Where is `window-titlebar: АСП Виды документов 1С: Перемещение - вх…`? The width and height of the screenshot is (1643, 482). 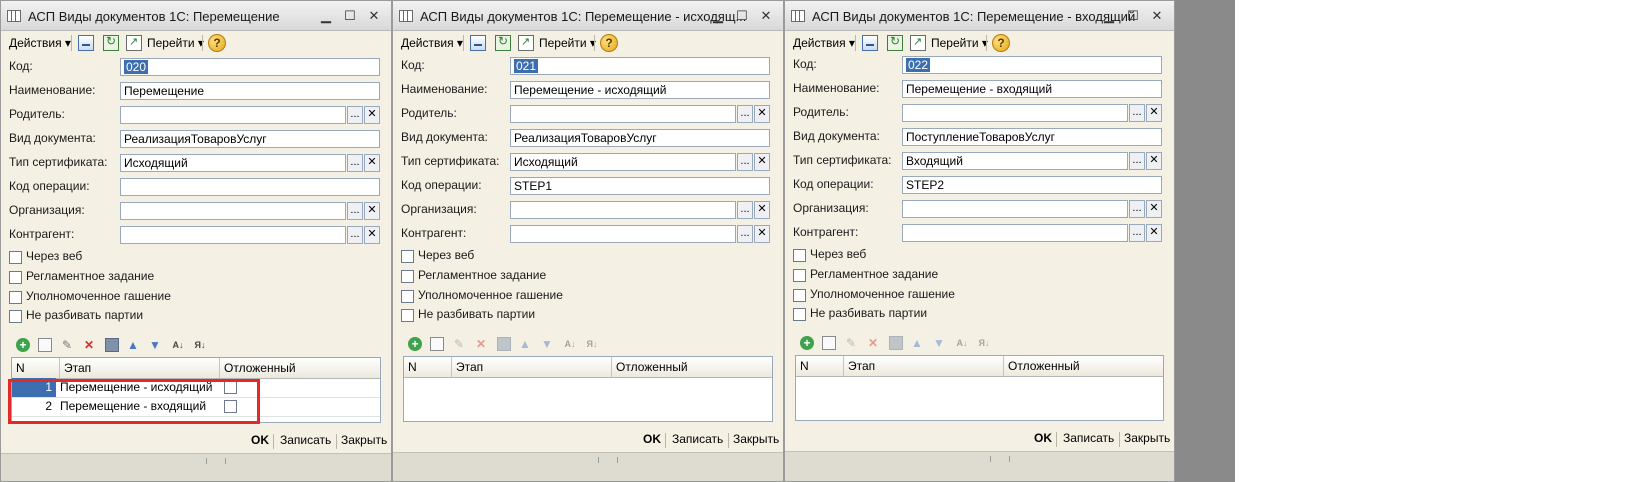
window-titlebar: АСП Виды документов 1С: Перемещение - вх… is located at coordinates (979, 16).